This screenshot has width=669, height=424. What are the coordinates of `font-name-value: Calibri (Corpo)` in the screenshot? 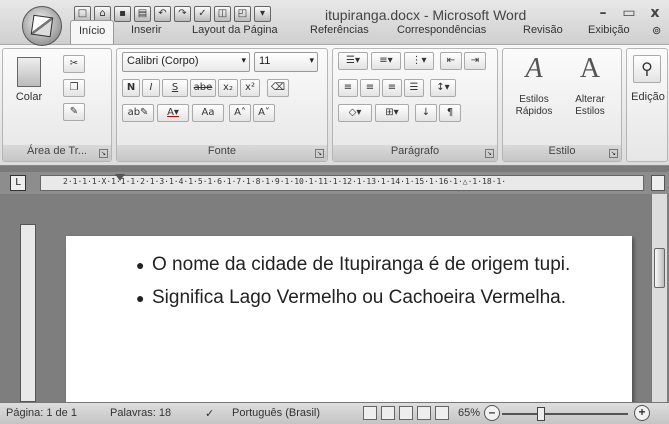 It's located at (163, 61).